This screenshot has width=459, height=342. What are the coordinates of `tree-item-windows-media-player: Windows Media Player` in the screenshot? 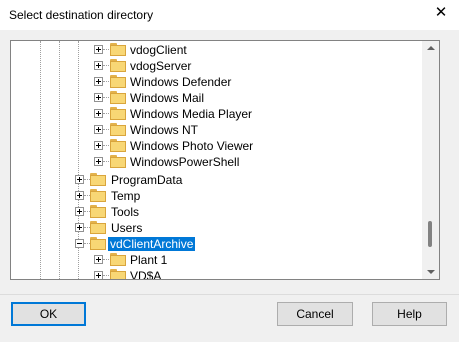 It's located at (211, 114).